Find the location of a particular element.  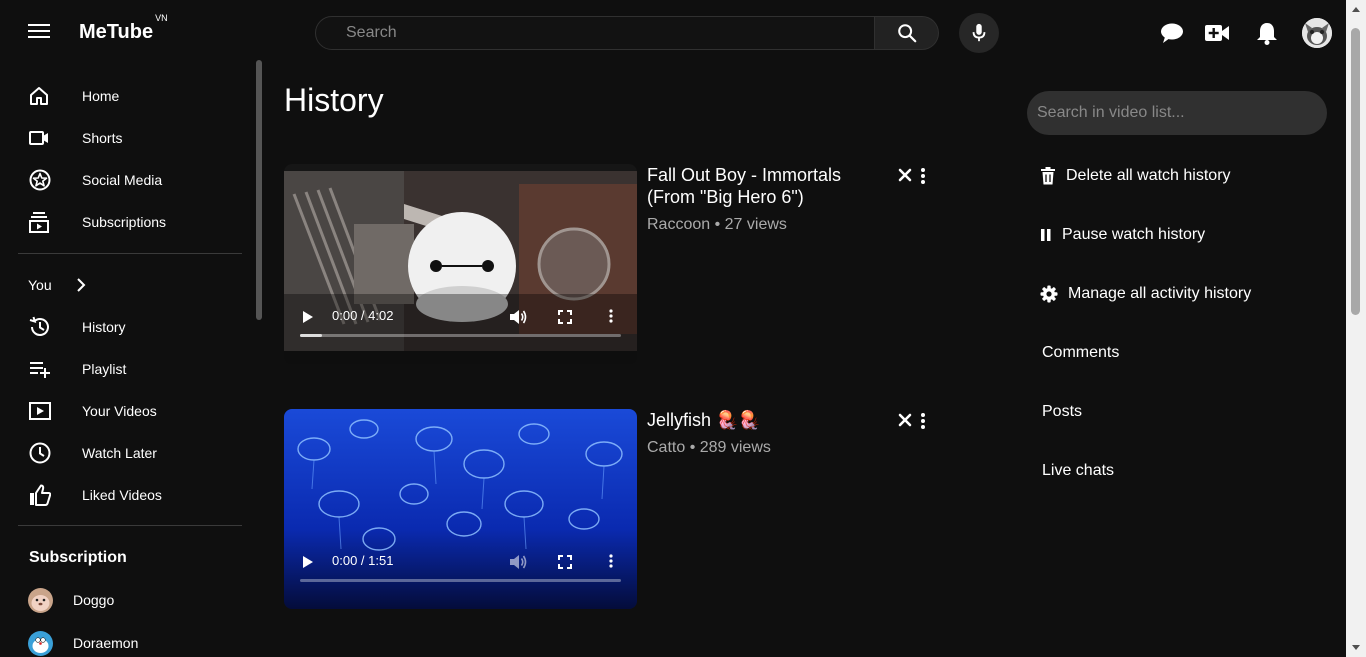

channel-name: Doggo is located at coordinates (94, 600).